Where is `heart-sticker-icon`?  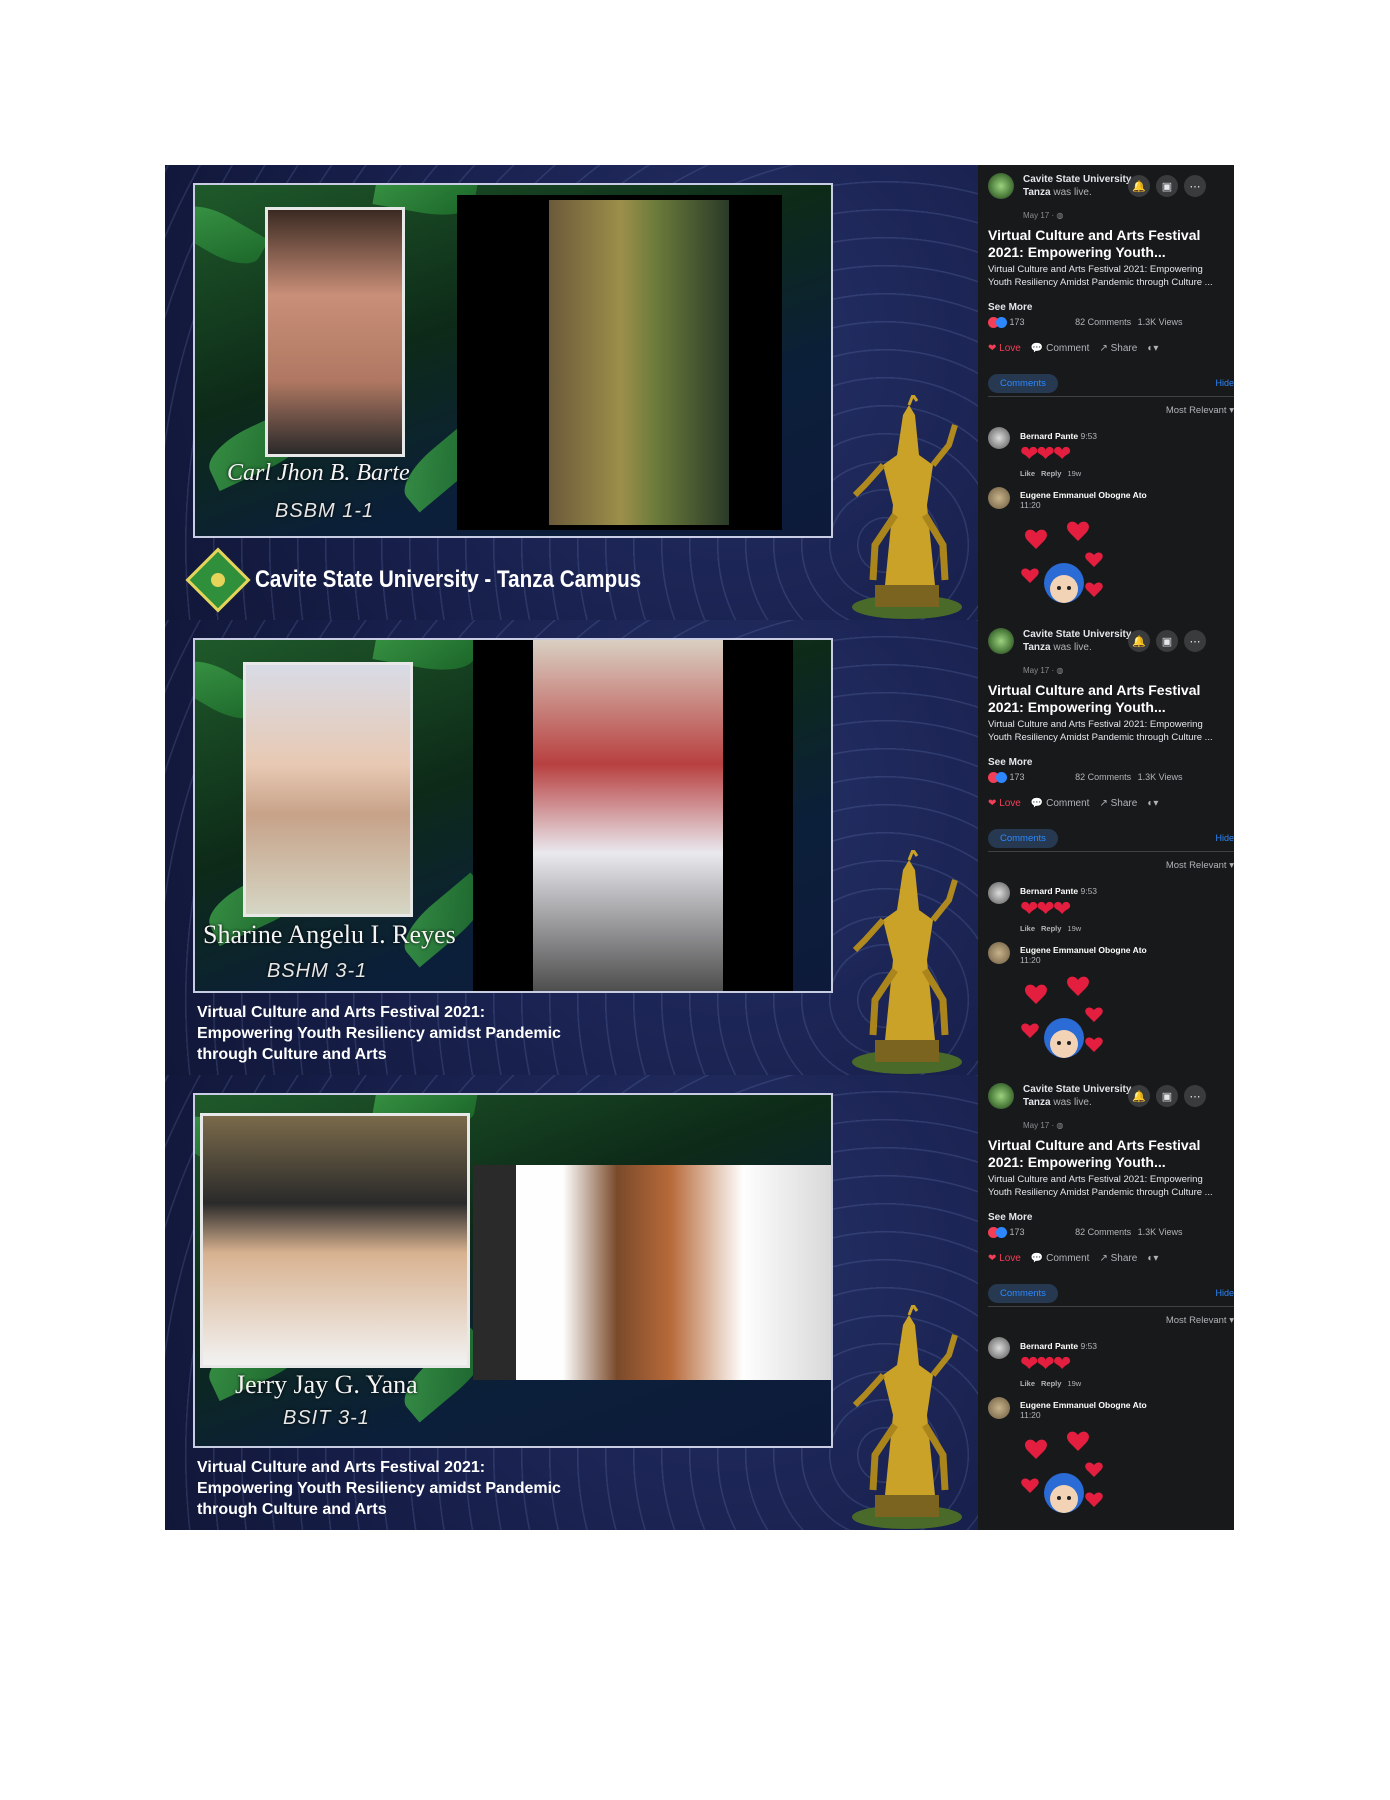 heart-sticker-icon is located at coordinates (1062, 562).